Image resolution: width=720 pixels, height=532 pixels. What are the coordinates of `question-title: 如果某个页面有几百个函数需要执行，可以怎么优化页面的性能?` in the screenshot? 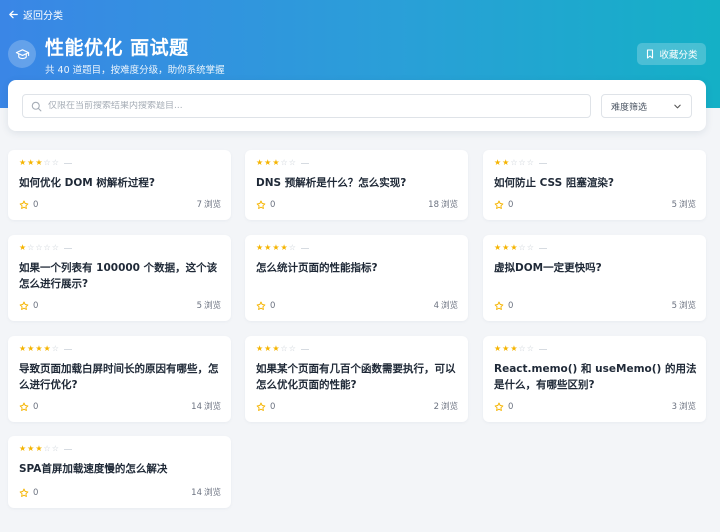 It's located at (358, 377).